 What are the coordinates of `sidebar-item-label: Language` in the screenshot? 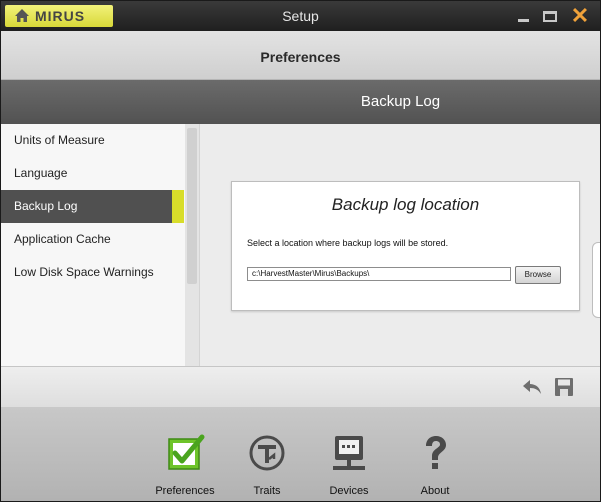 It's located at (41, 173).